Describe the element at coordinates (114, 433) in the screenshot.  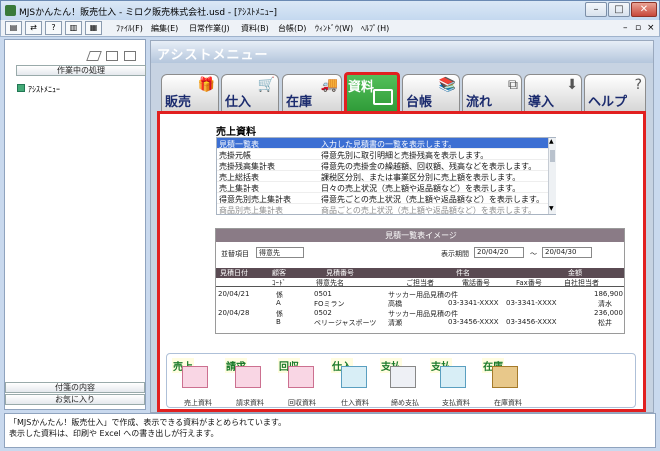
I see `status-line-2: 表示した資料は、印刷や Excel への書き出しが行えます。` at that location.